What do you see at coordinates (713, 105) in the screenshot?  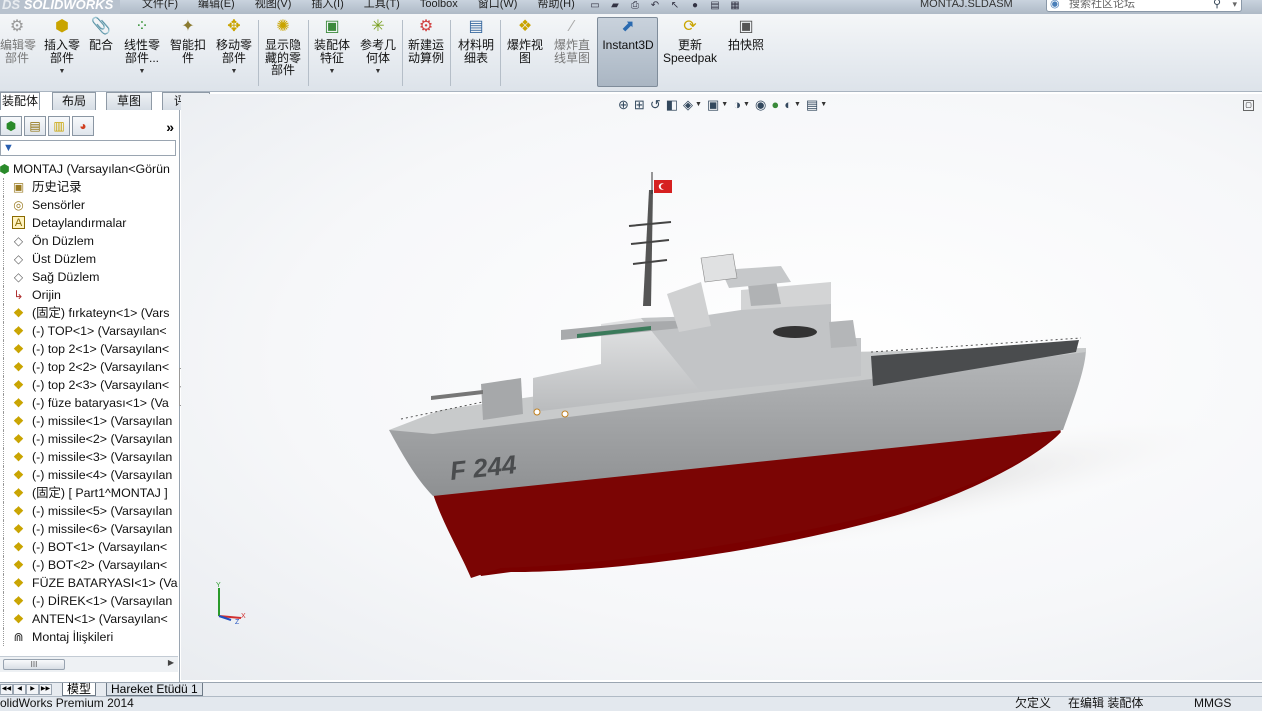 I see `view-orientation-icon: ▣` at bounding box center [713, 105].